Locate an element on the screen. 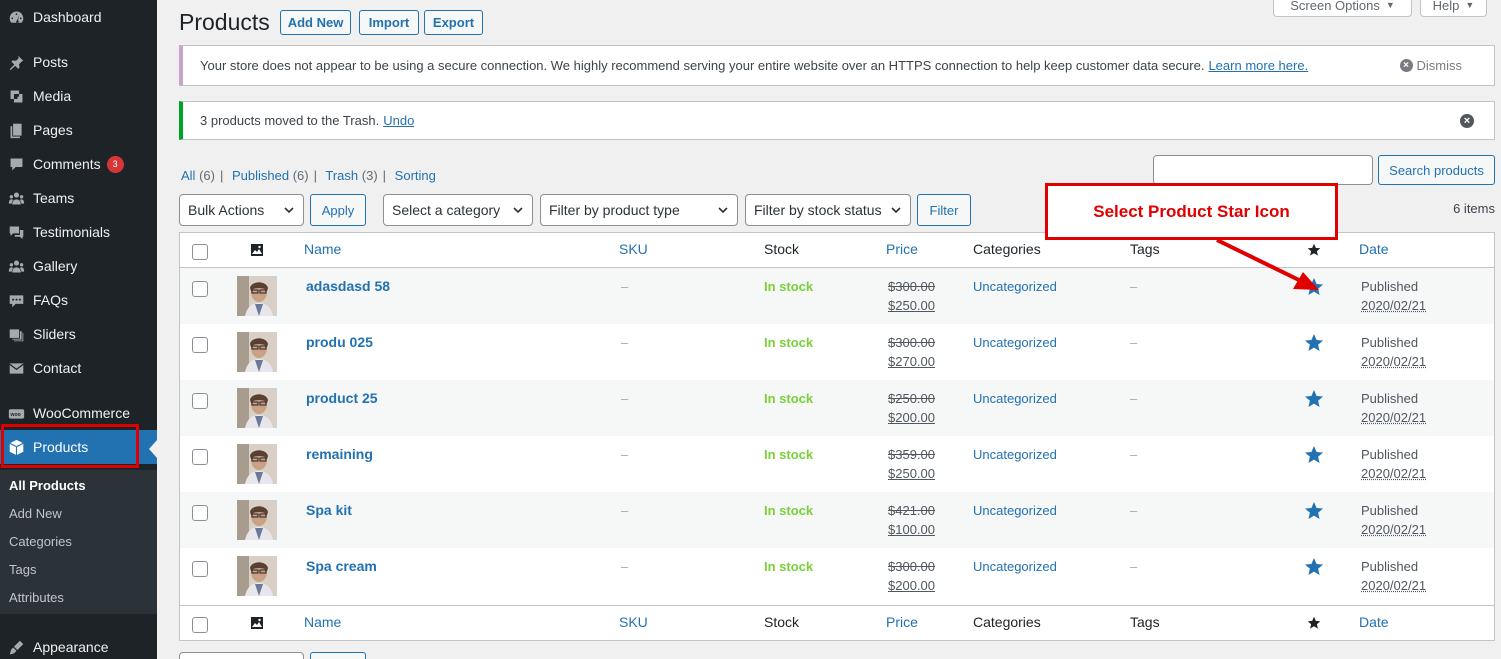 This screenshot has height=659, width=1501. sidebar-item-media: Media is located at coordinates (78, 96).